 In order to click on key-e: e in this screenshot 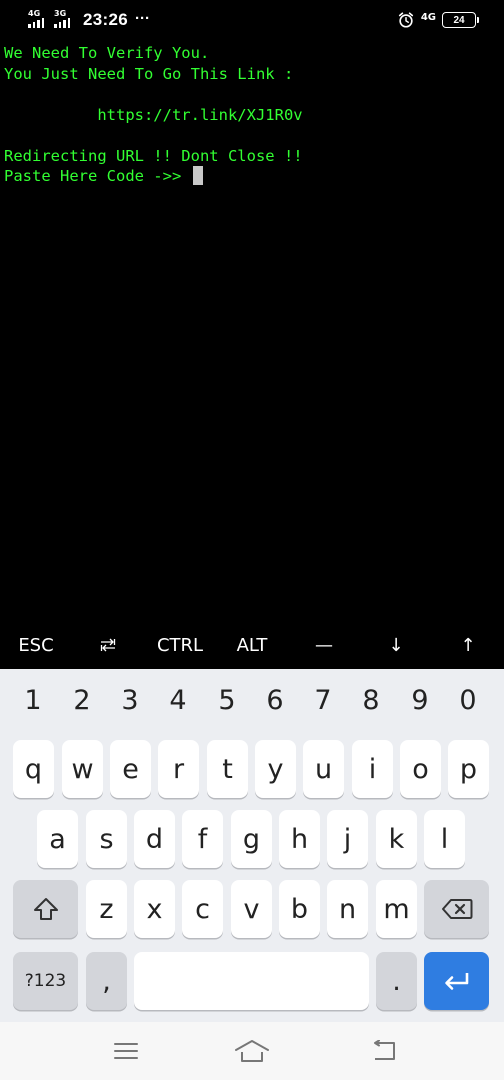, I will do `click(130, 769)`.